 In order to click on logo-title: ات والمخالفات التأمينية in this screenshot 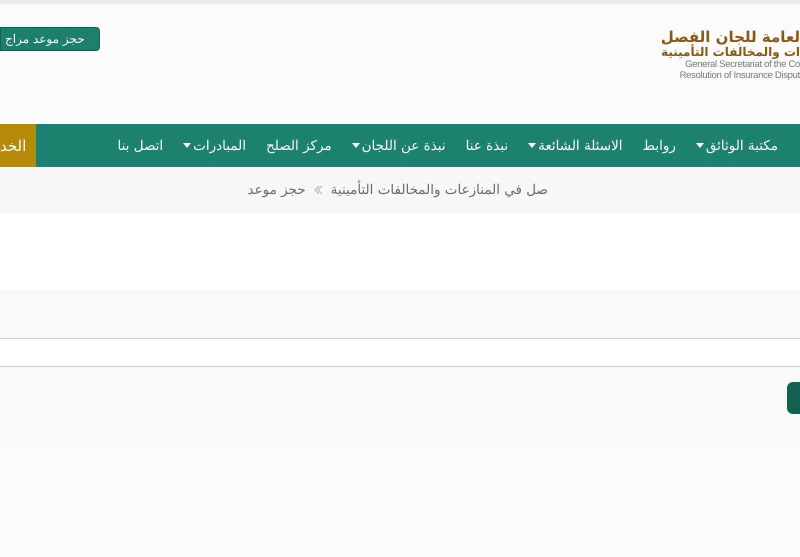, I will do `click(730, 53)`.